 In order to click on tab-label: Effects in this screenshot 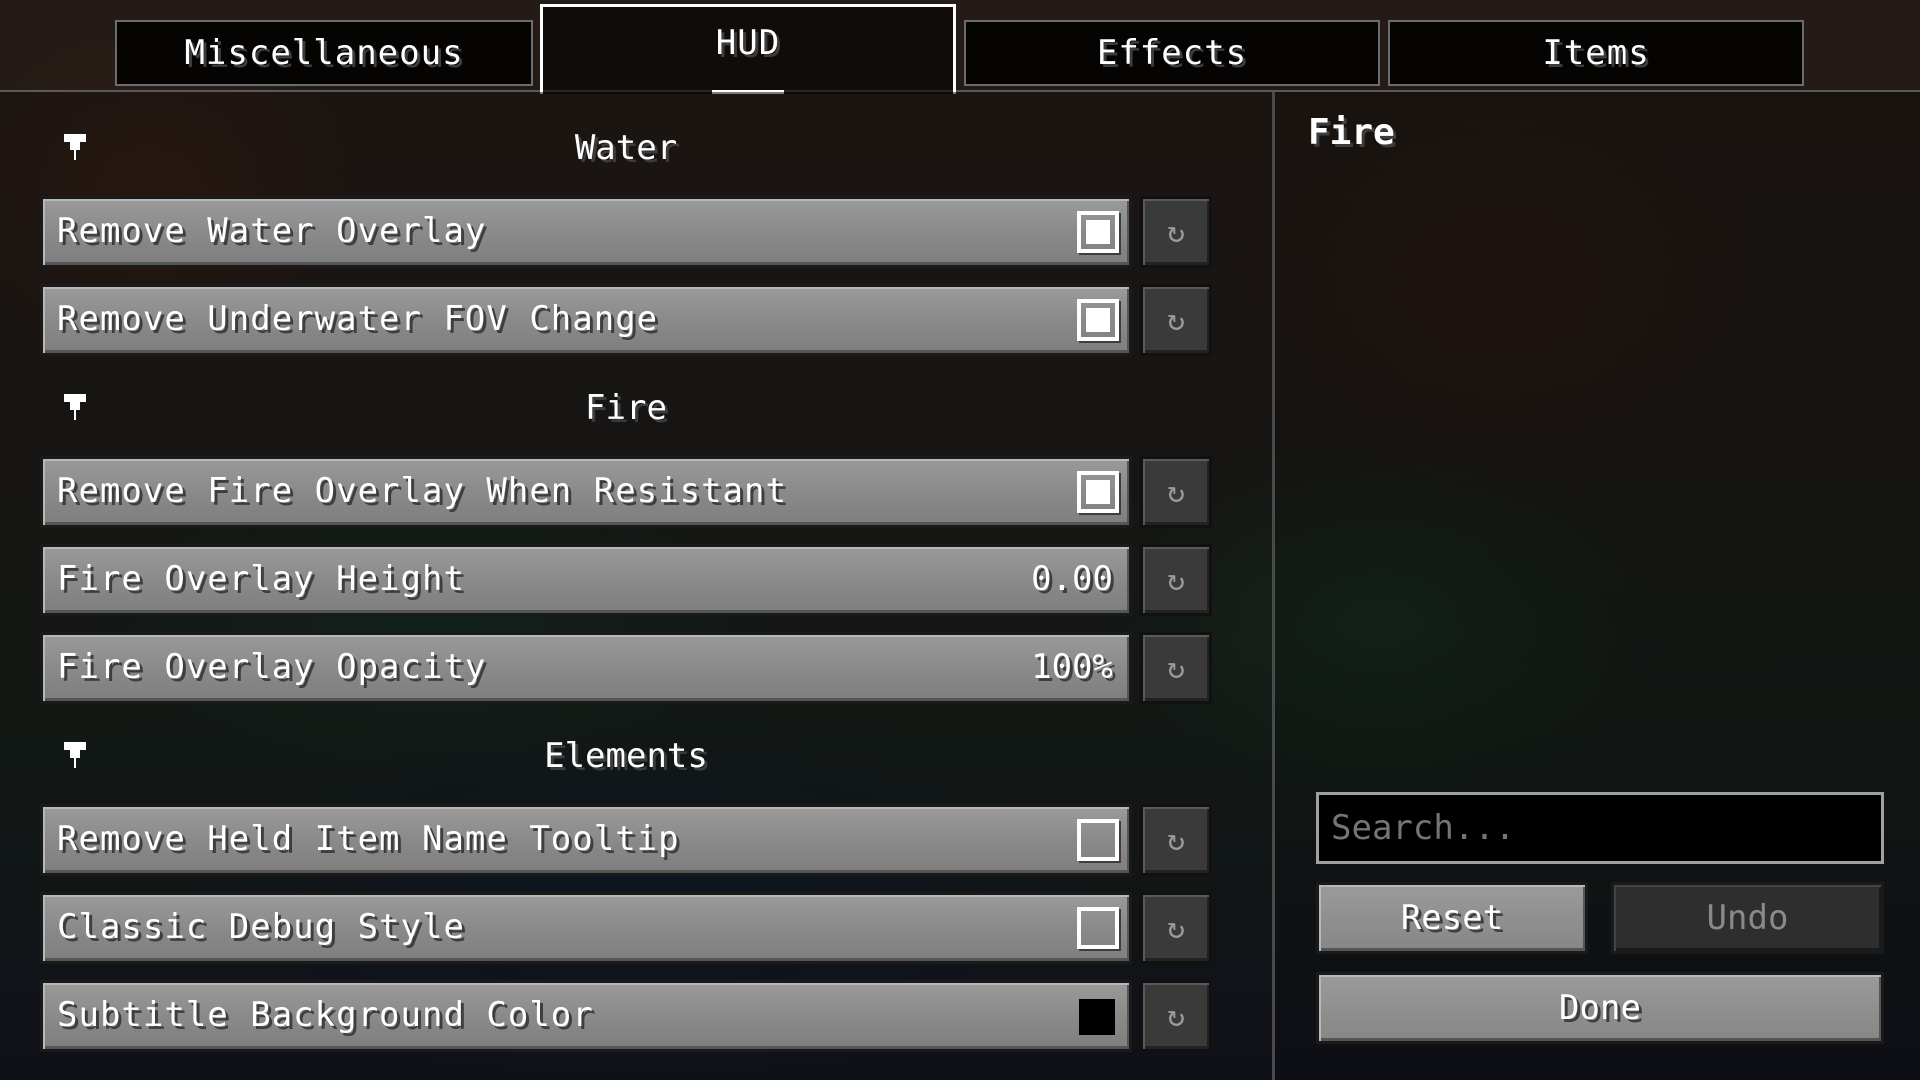, I will do `click(1172, 53)`.